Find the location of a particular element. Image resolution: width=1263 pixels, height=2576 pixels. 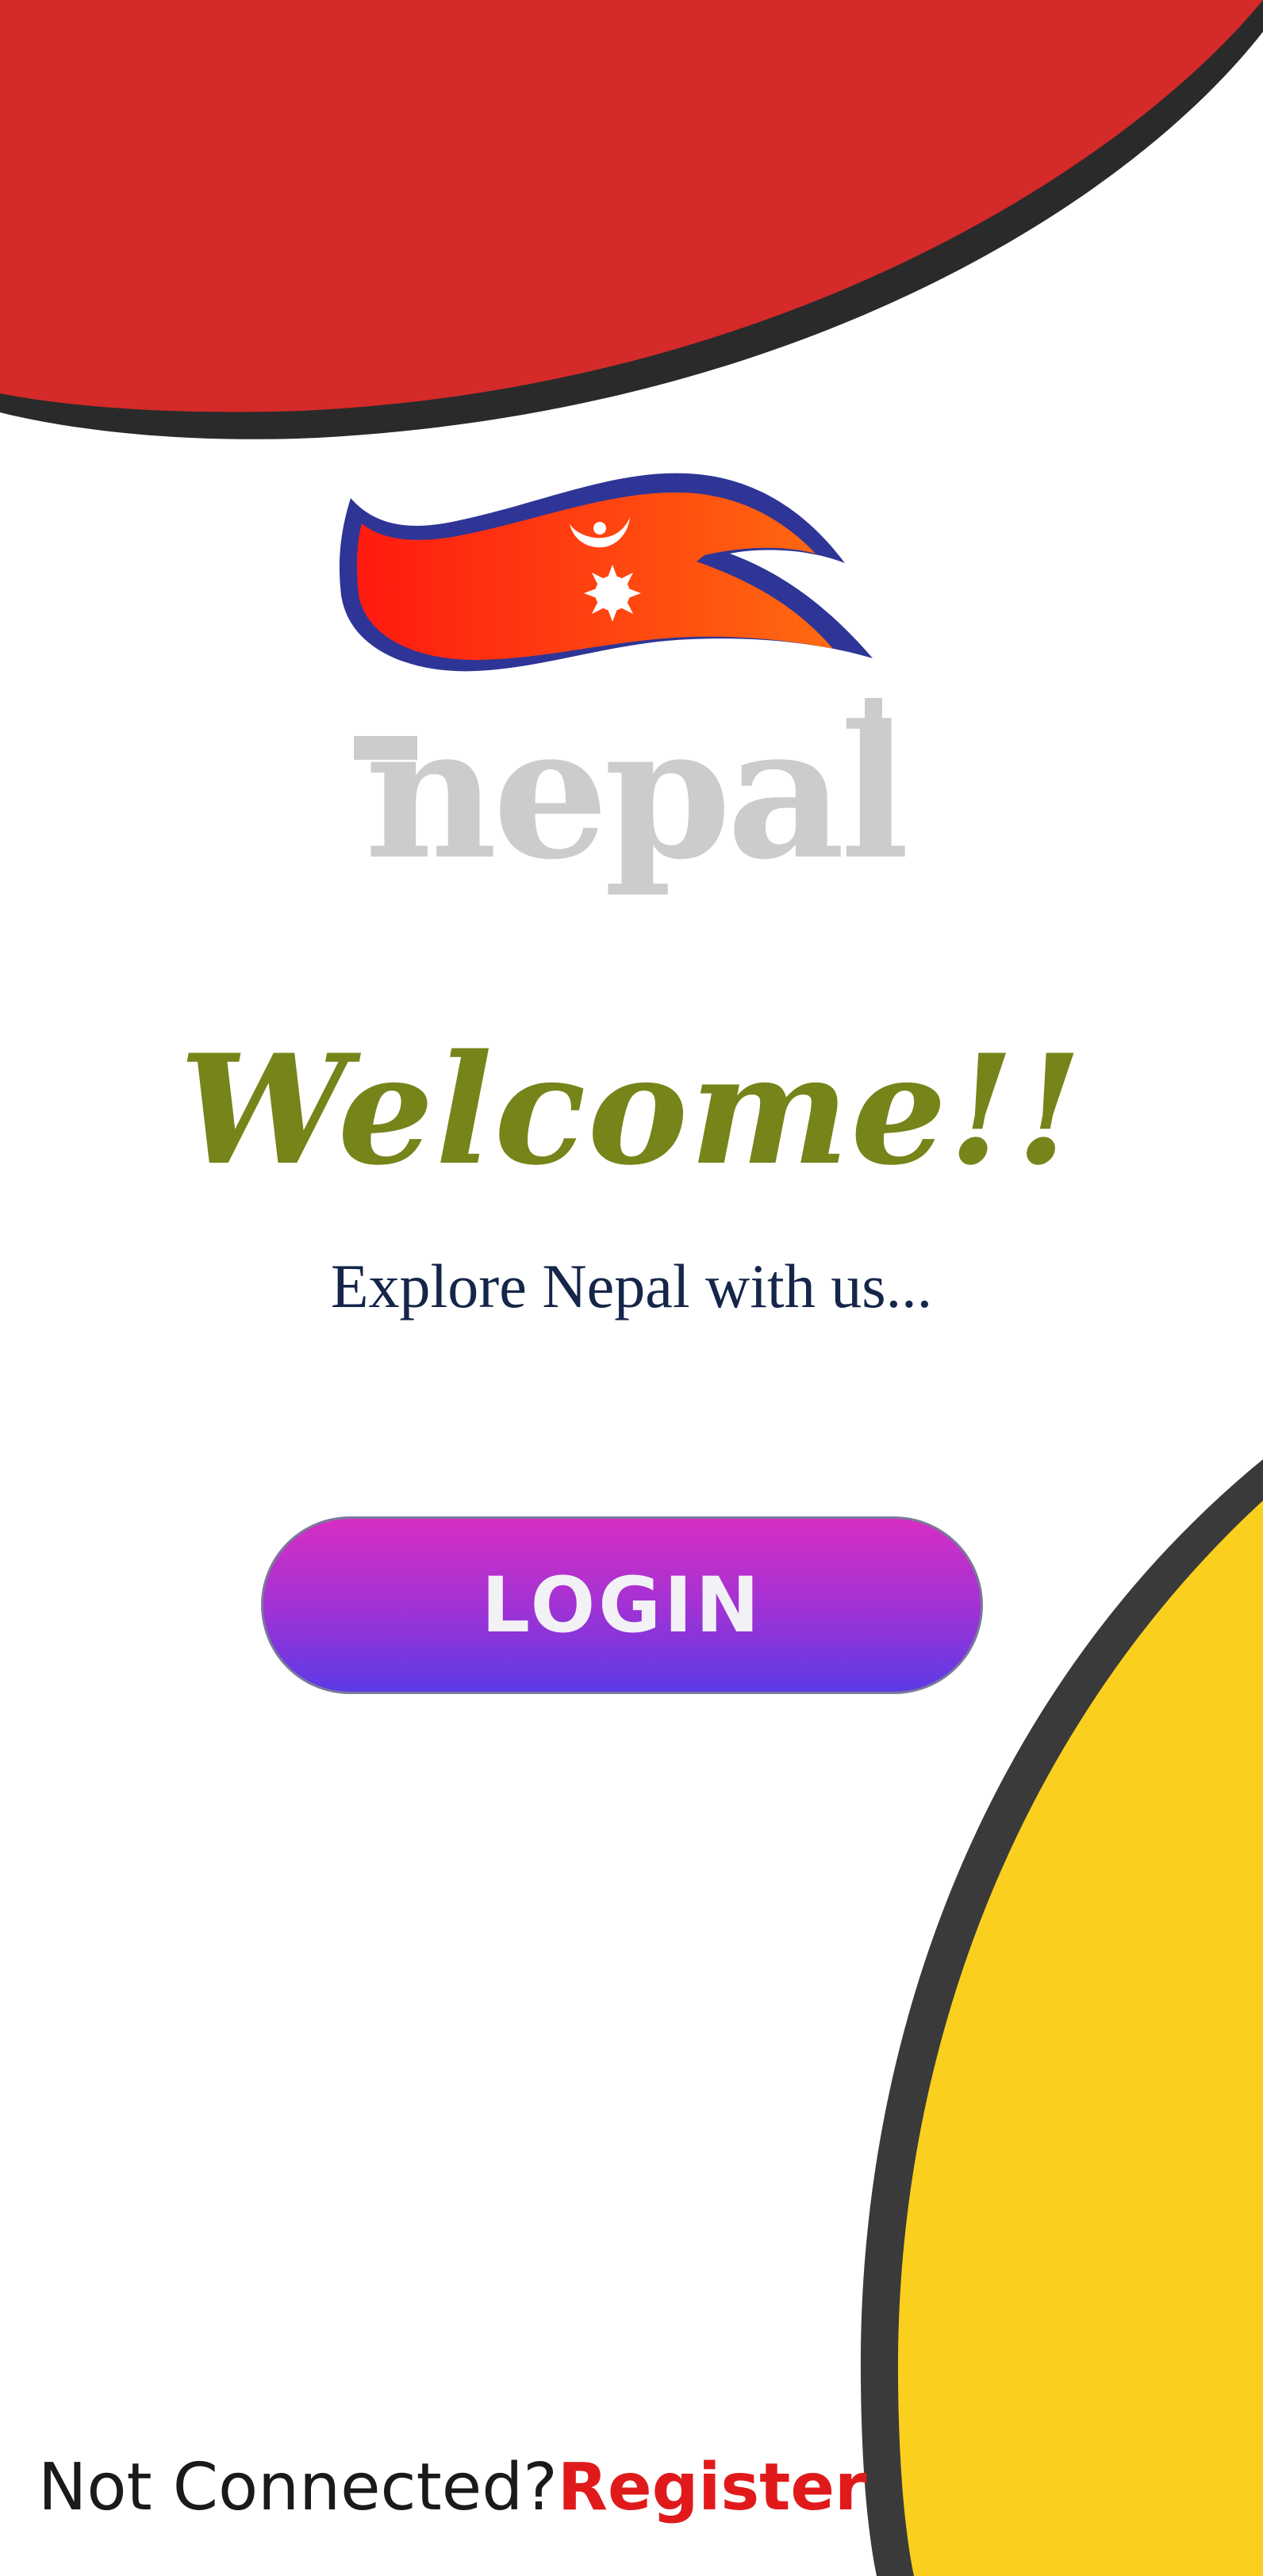

login-button: LOGIN is located at coordinates (622, 1605).